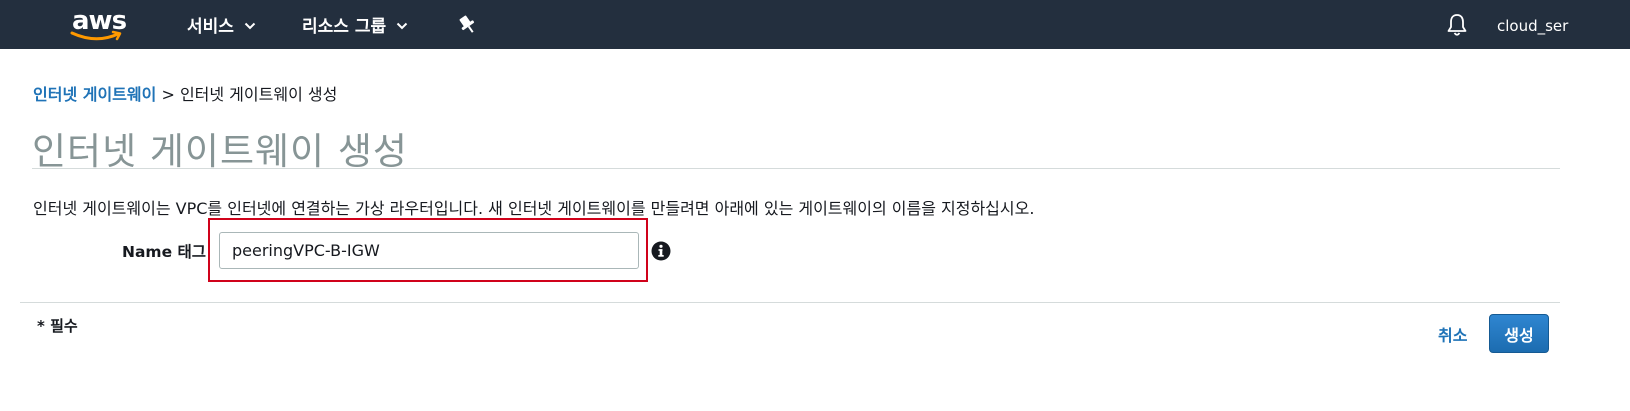 The width and height of the screenshot is (1630, 411). I want to click on pin-icon, so click(467, 25).